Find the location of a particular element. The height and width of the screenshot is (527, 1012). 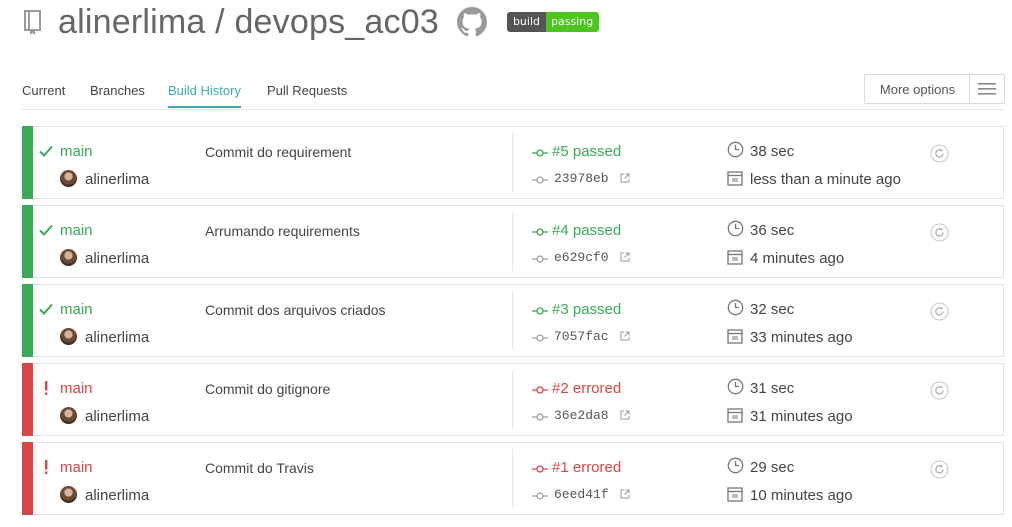

finished-time: 10 minutes ago is located at coordinates (801, 495).